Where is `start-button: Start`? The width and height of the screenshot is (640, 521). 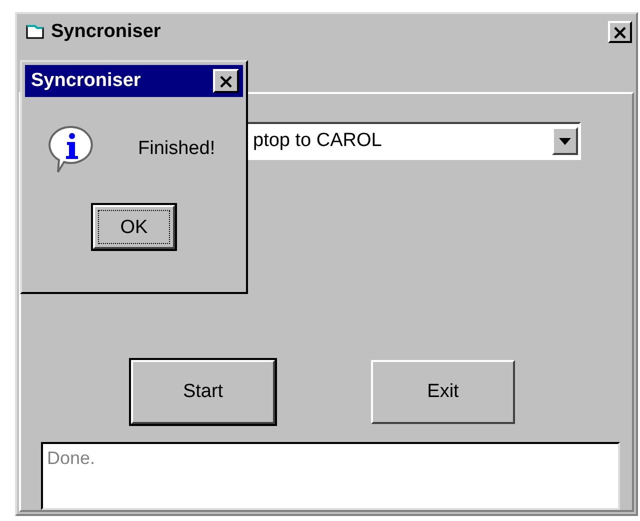
start-button: Start is located at coordinates (203, 392).